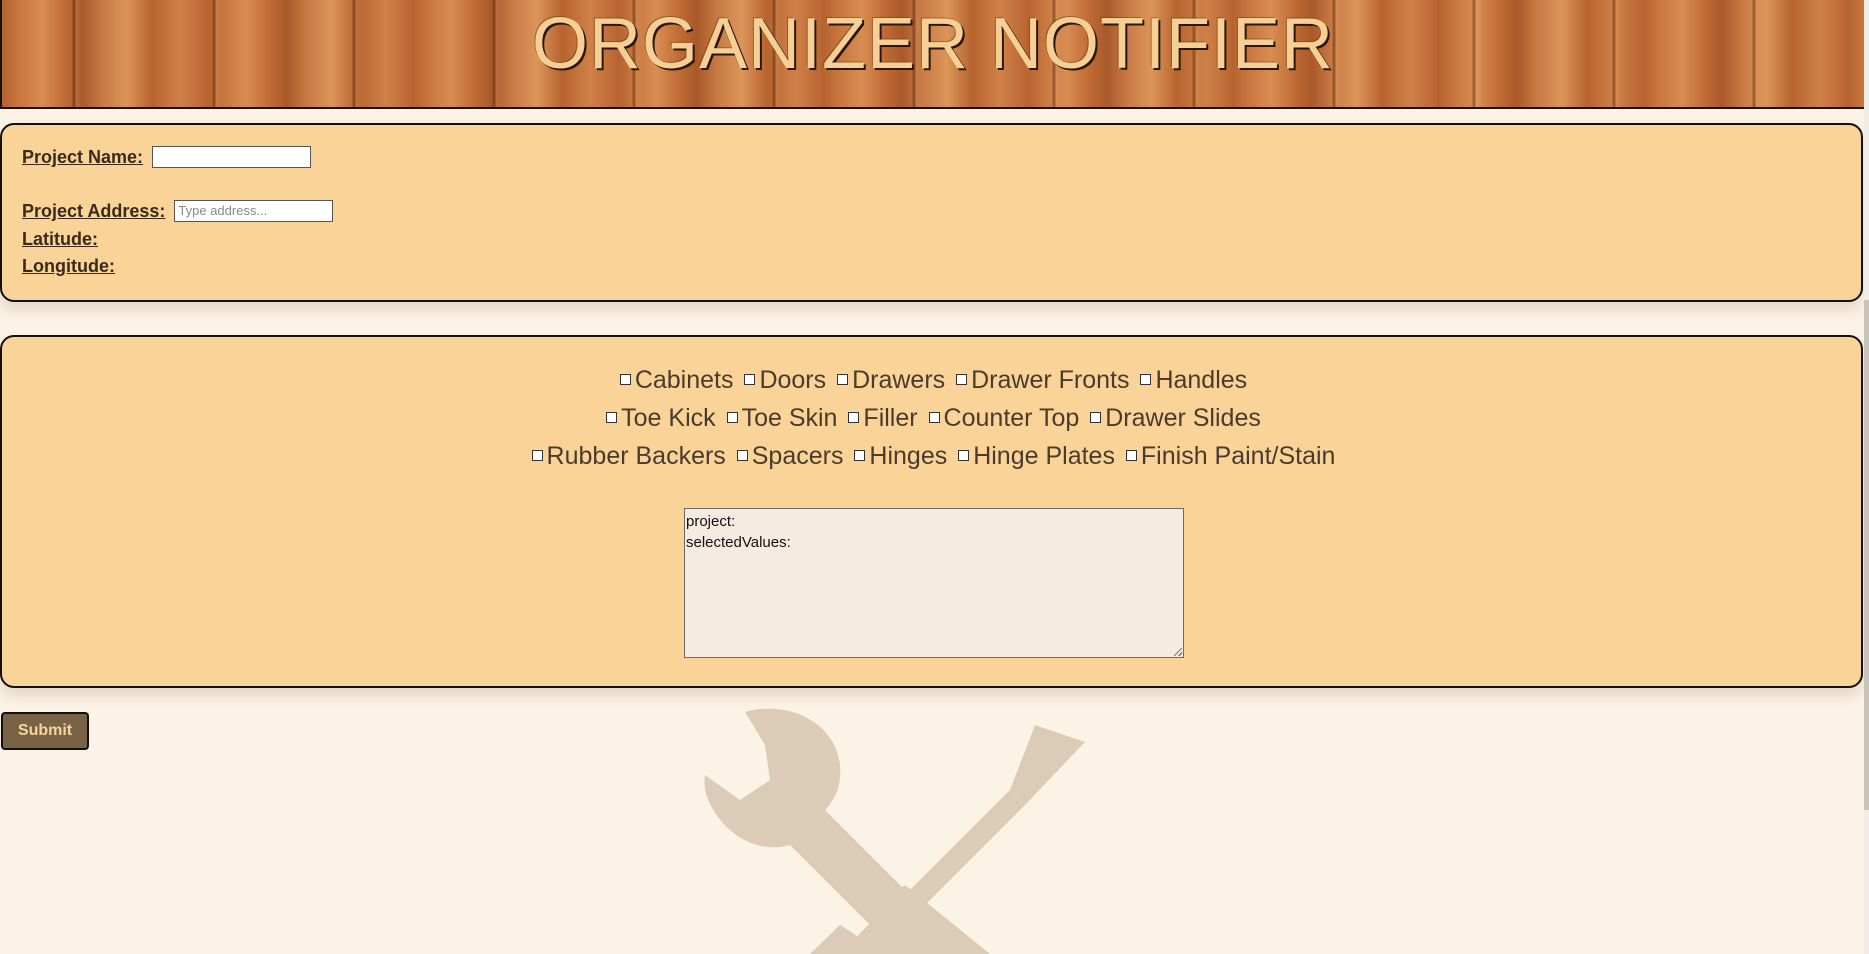 This screenshot has height=954, width=1869. What do you see at coordinates (793, 380) in the screenshot?
I see `material-option-label: Doors` at bounding box center [793, 380].